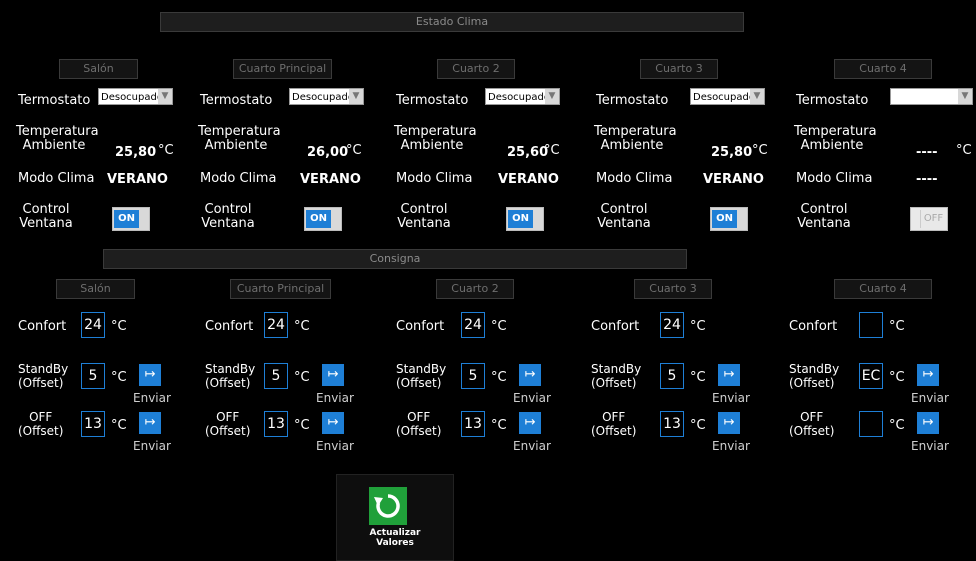 This screenshot has height=561, width=976. I want to click on termostato-select: ▼, so click(931, 96).